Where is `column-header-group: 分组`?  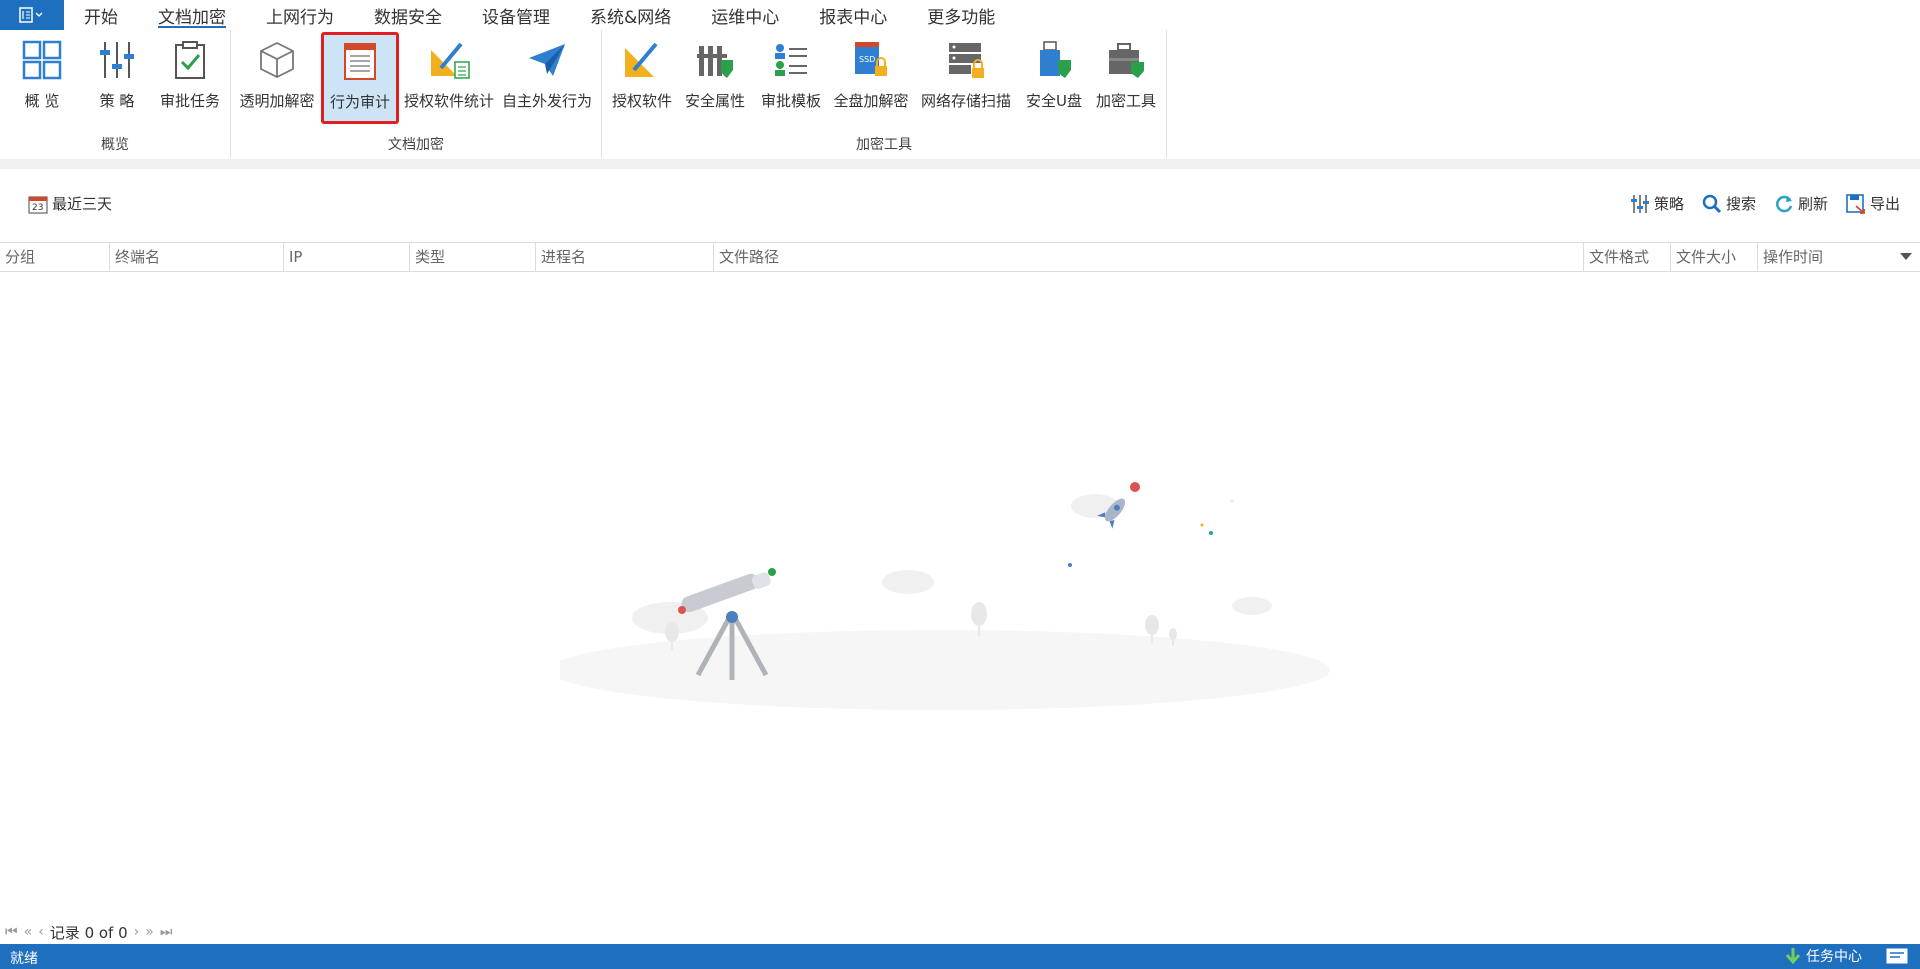
column-header-group: 分组 is located at coordinates (55, 257).